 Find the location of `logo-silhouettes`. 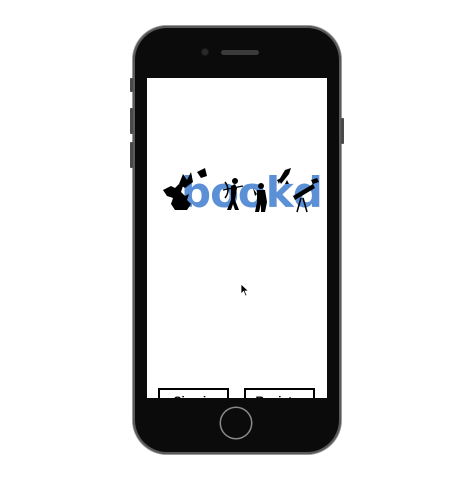

logo-silhouettes is located at coordinates (241, 190).